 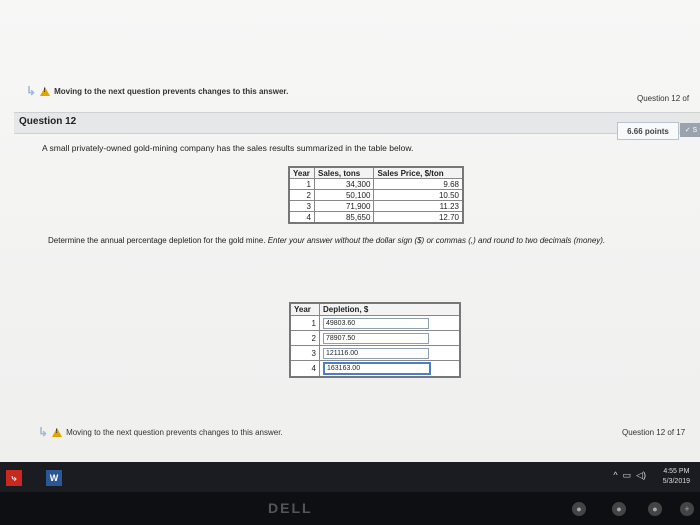 I want to click on depletion-col-amount: Depletion, $, so click(x=390, y=309).